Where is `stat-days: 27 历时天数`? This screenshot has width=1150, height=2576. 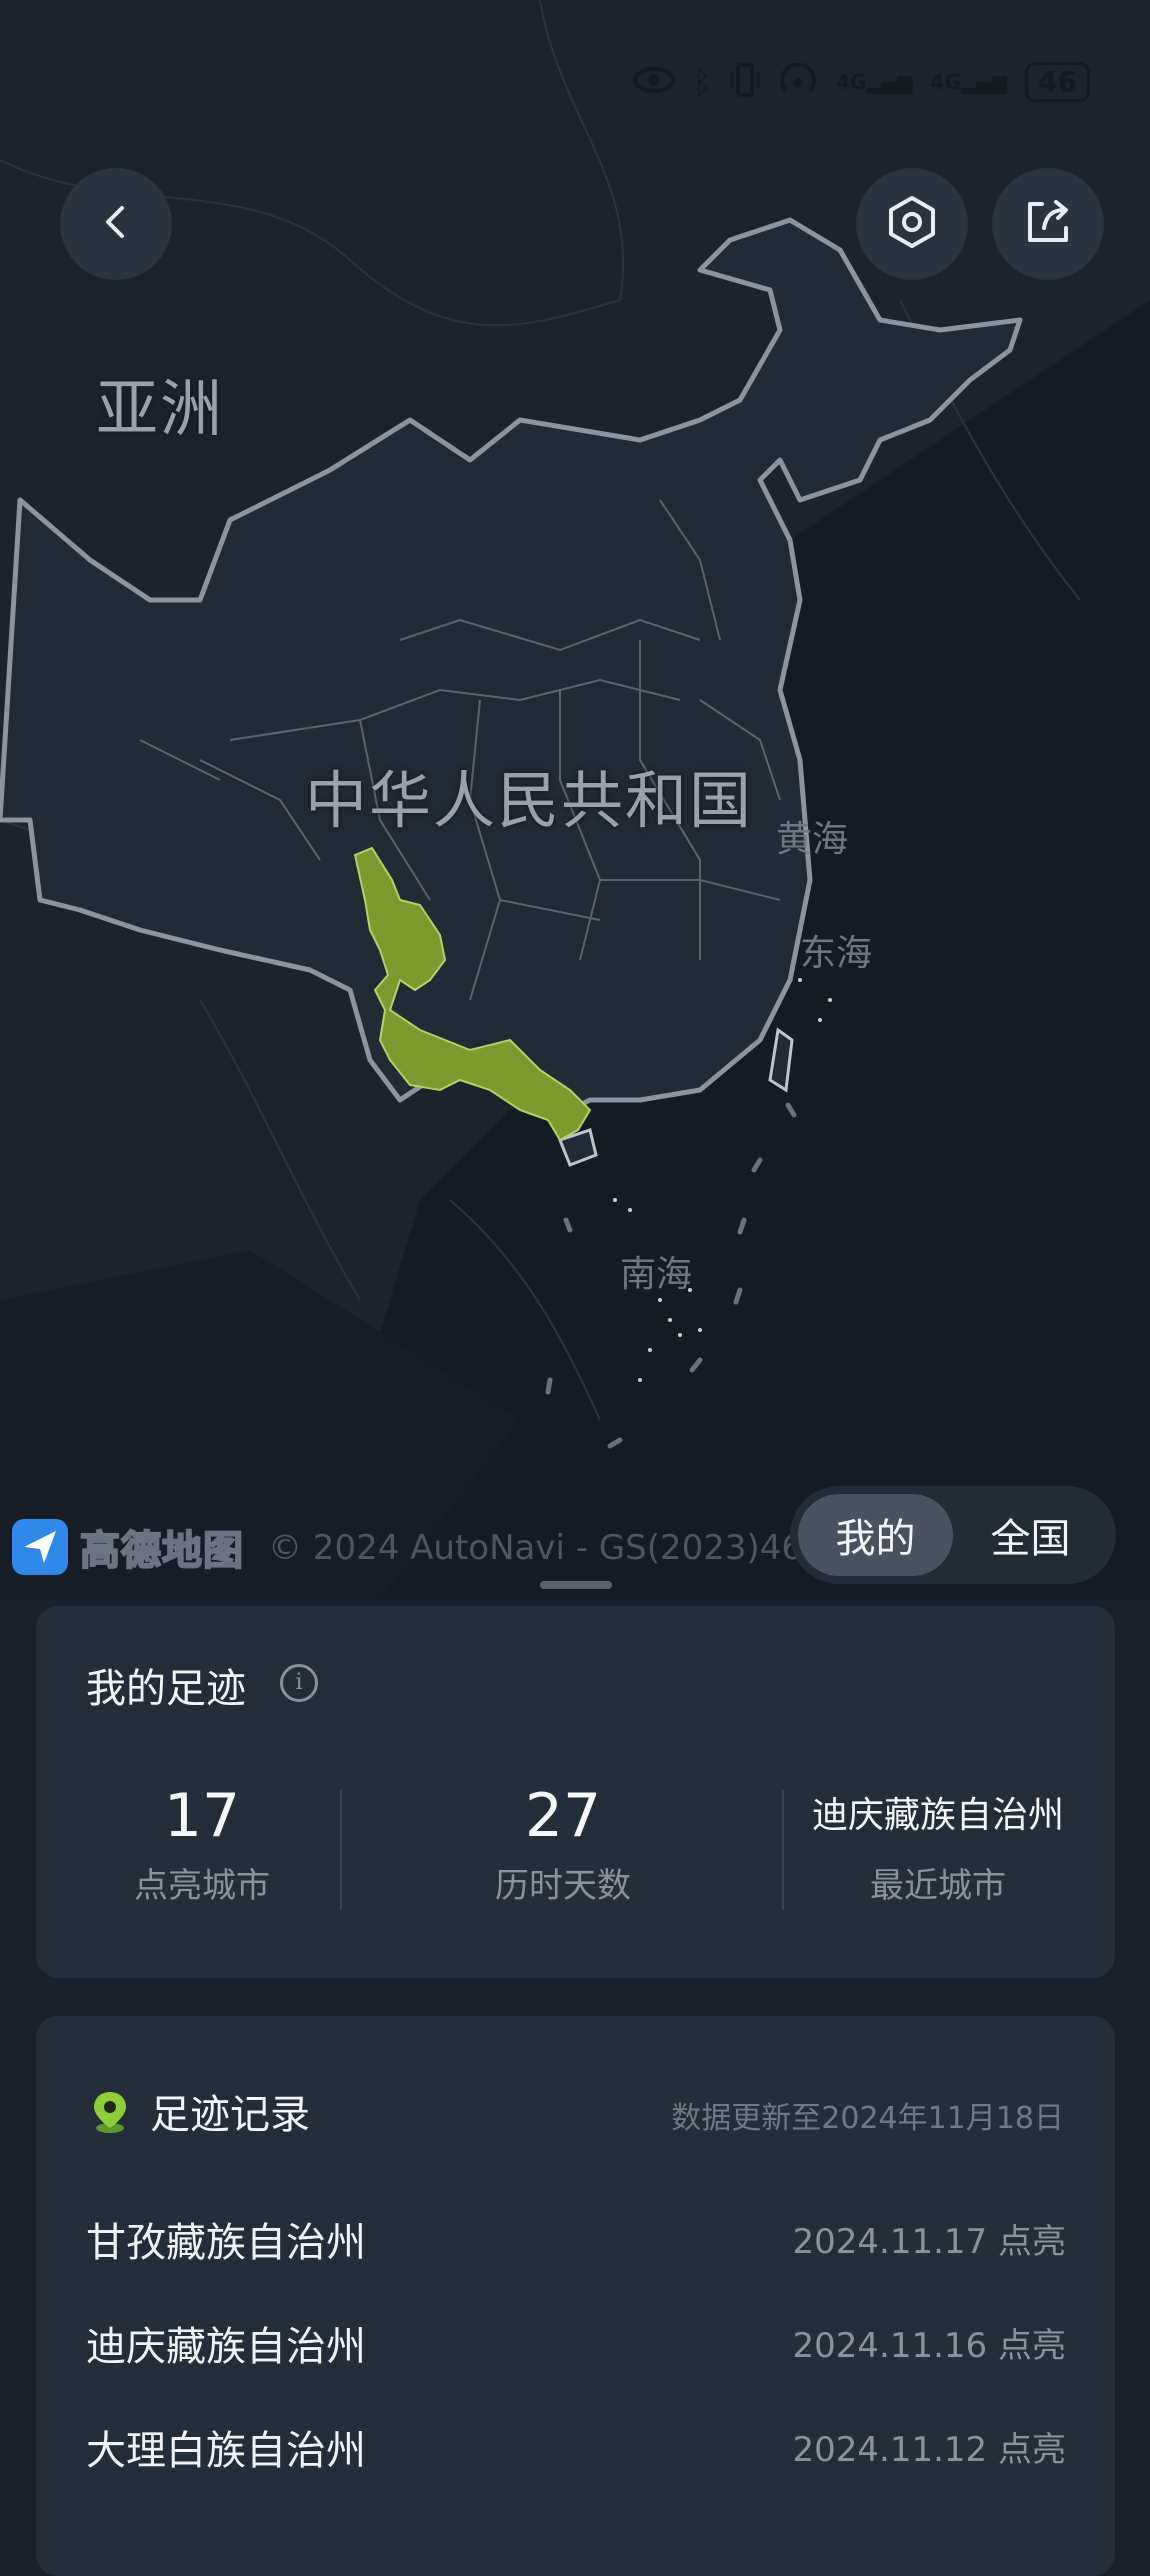
stat-days: 27 历时天数 is located at coordinates (563, 1843).